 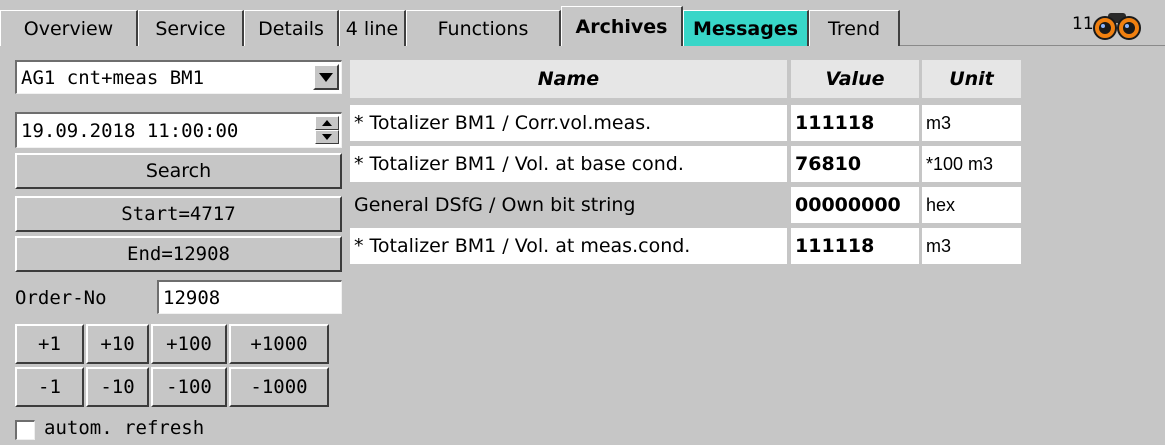 I want to click on button-label: +1000, so click(x=279, y=344).